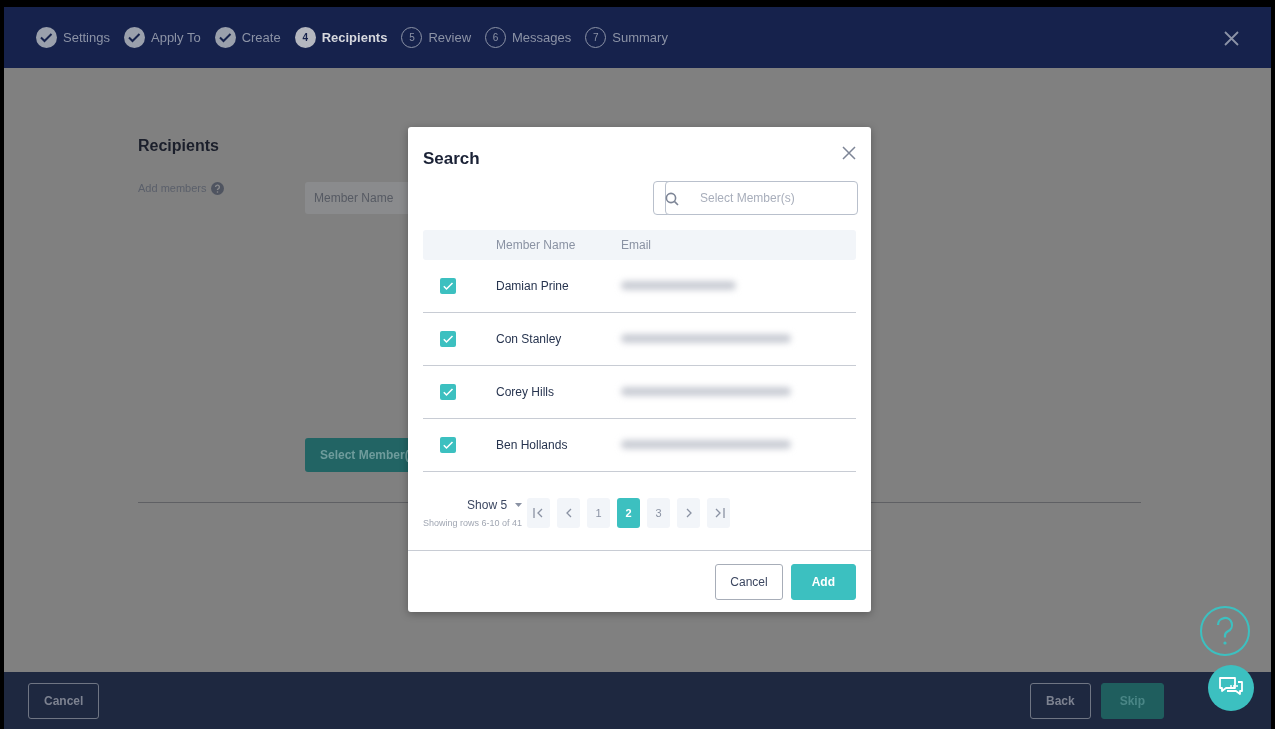 Image resolution: width=1275 pixels, height=729 pixels. I want to click on step-label: Apply To, so click(176, 37).